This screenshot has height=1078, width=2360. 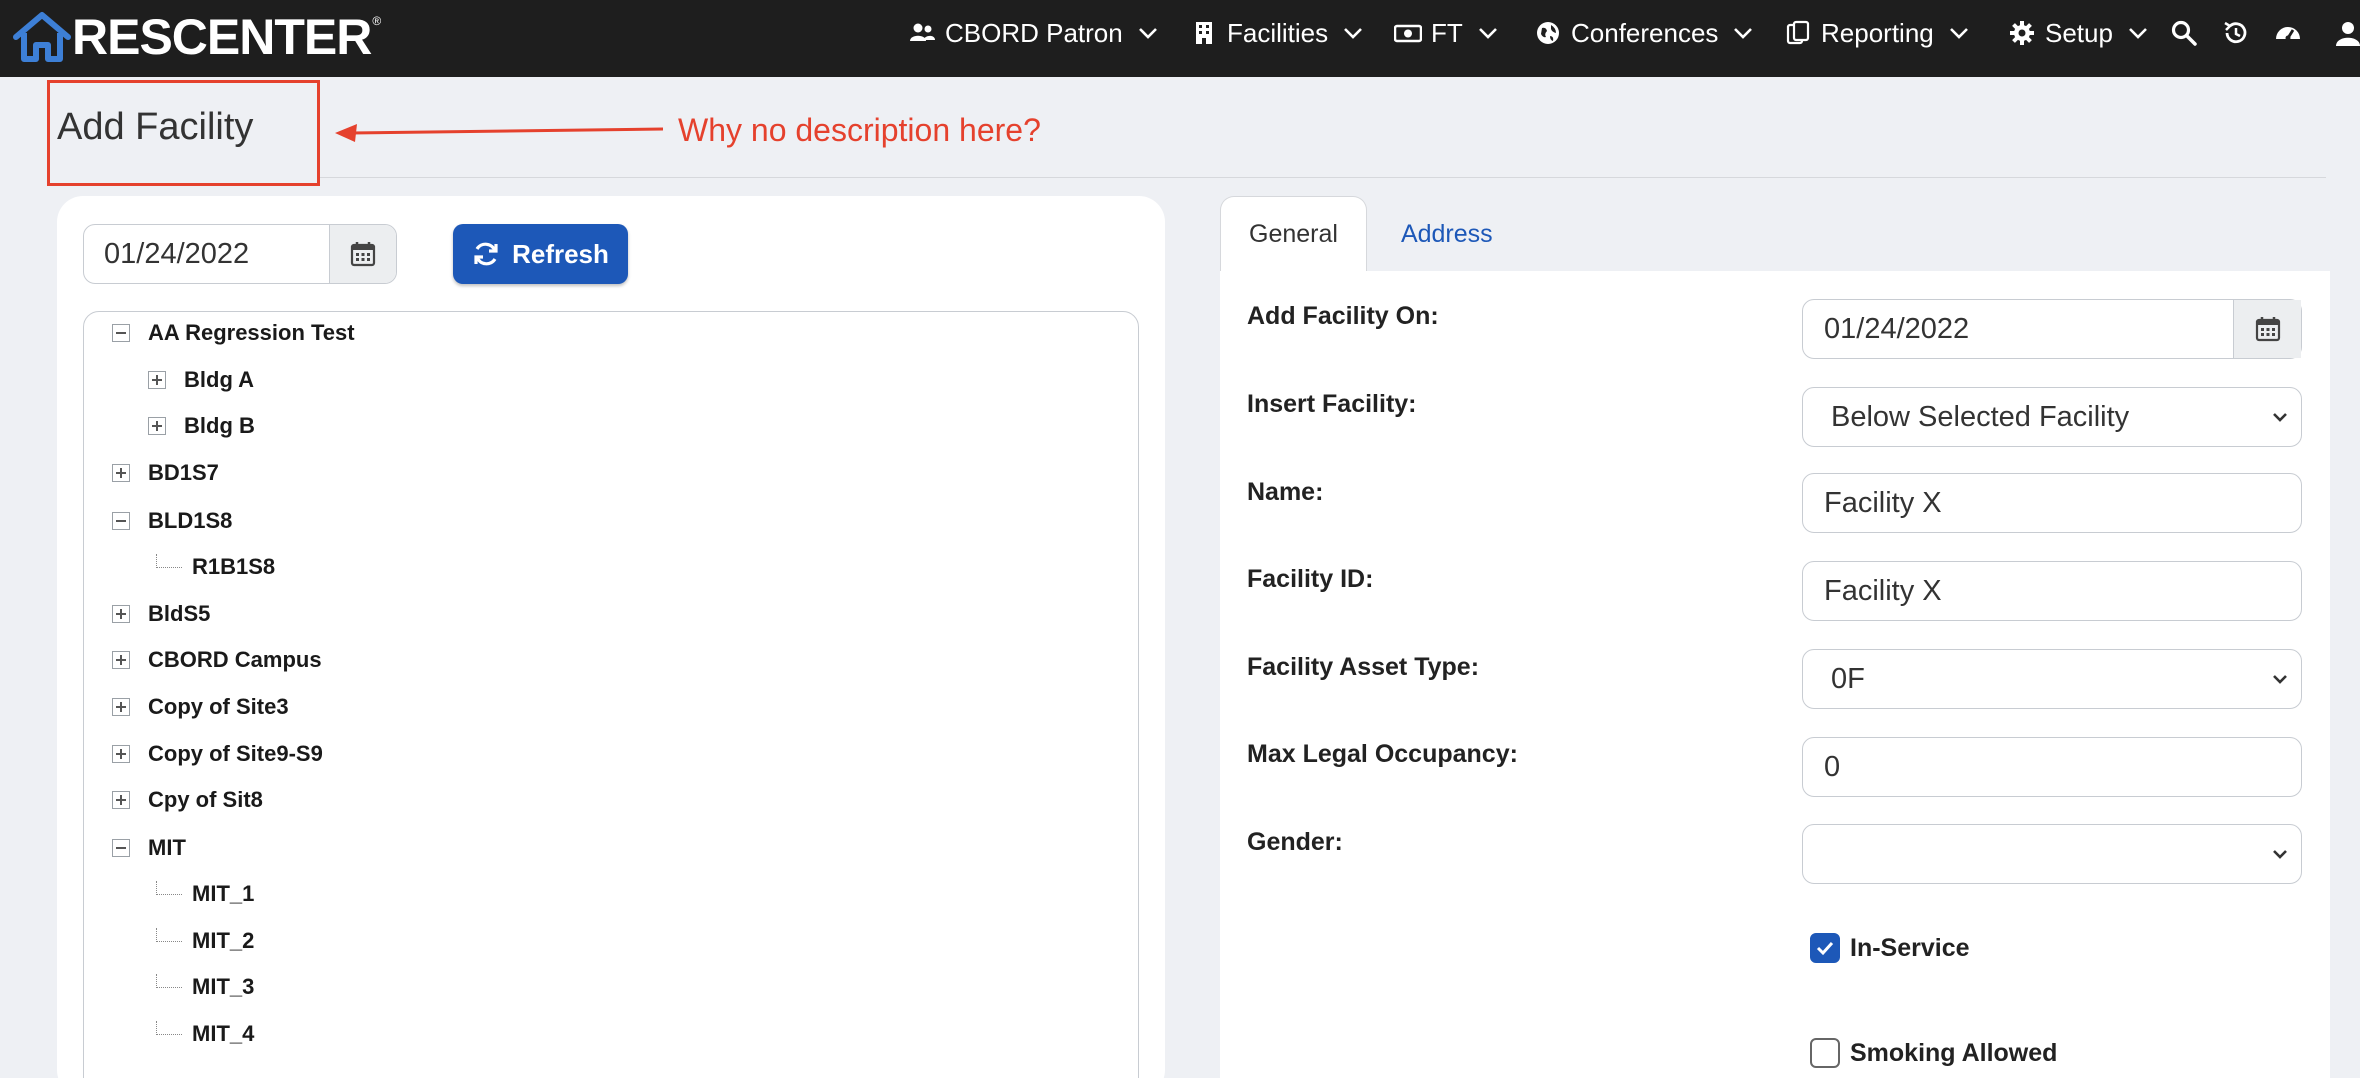 I want to click on tree-node: CBORD Campus, so click(x=217, y=660).